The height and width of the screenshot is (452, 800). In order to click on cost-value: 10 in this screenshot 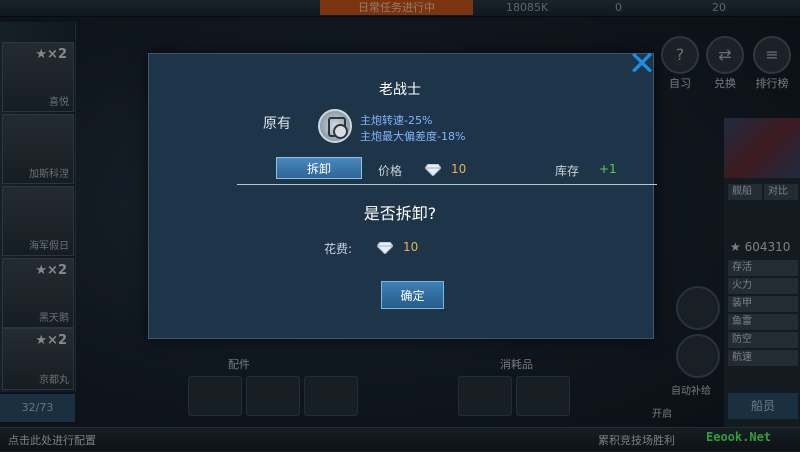, I will do `click(411, 247)`.